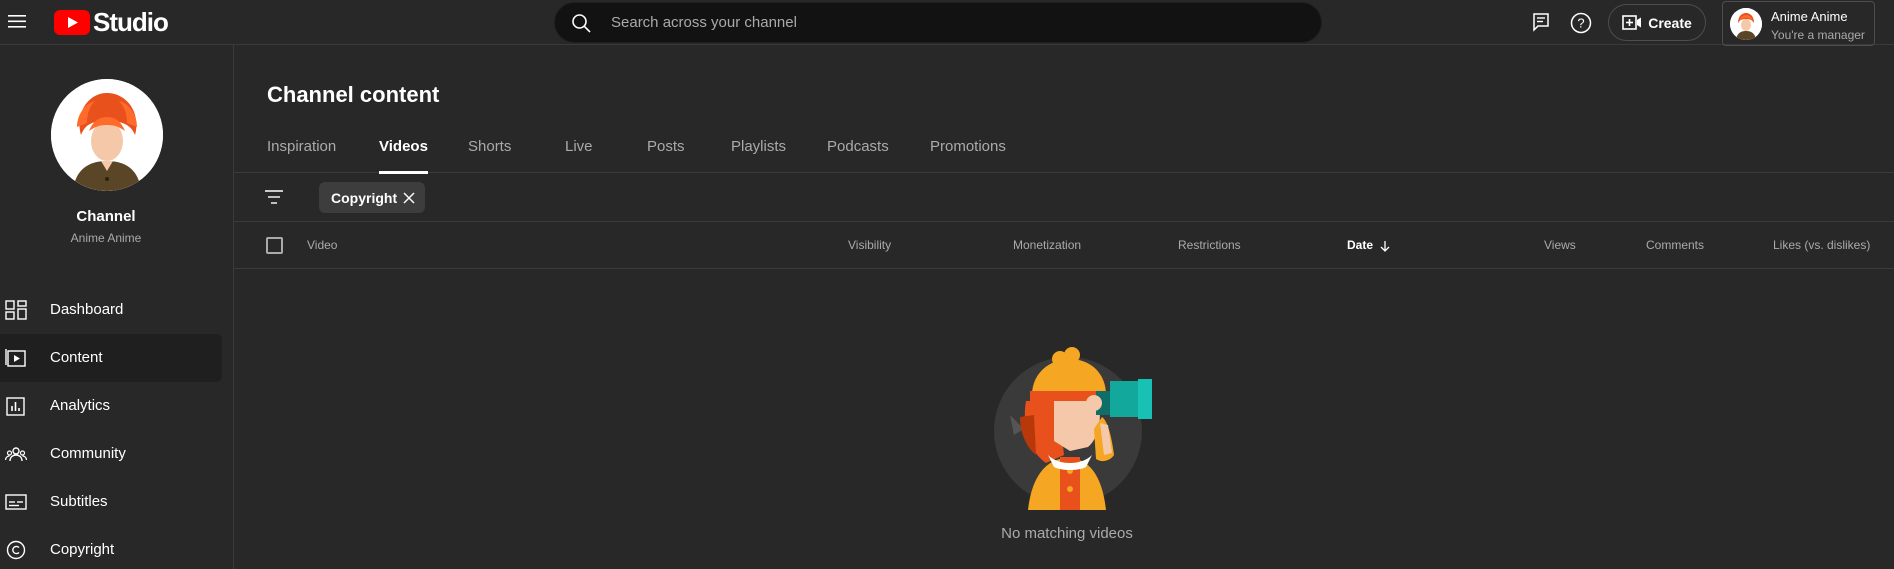 The width and height of the screenshot is (1894, 569). What do you see at coordinates (88, 453) in the screenshot?
I see `sidebar-item-label: Community` at bounding box center [88, 453].